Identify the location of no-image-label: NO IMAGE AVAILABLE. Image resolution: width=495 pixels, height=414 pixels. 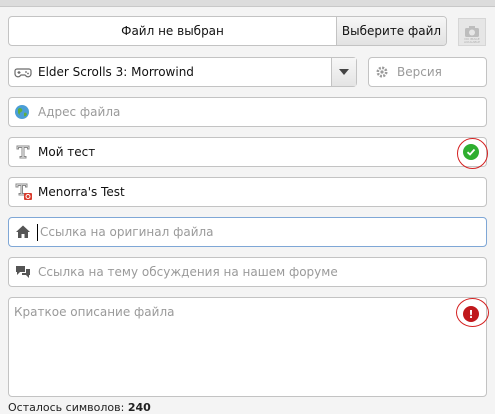
(472, 41).